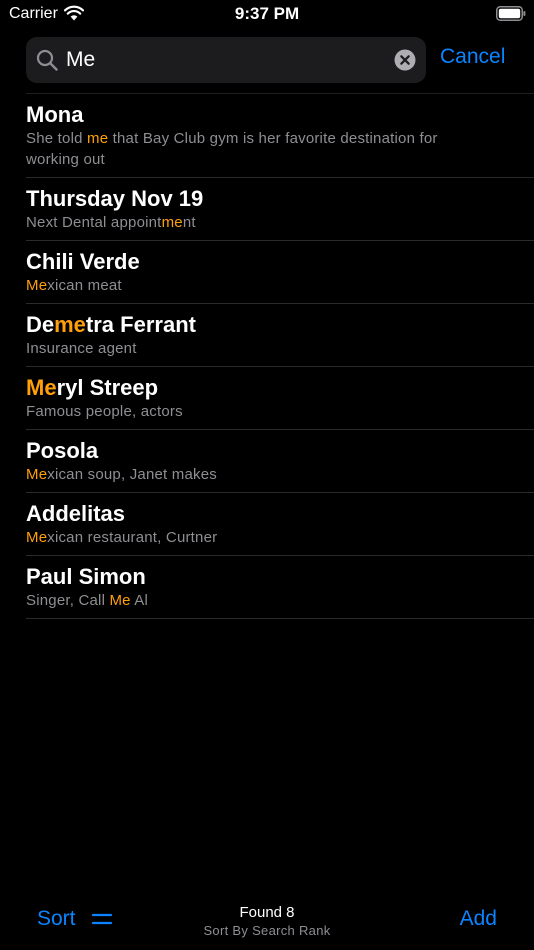  Describe the element at coordinates (472, 57) in the screenshot. I see `cancel-button: Cancel` at that location.